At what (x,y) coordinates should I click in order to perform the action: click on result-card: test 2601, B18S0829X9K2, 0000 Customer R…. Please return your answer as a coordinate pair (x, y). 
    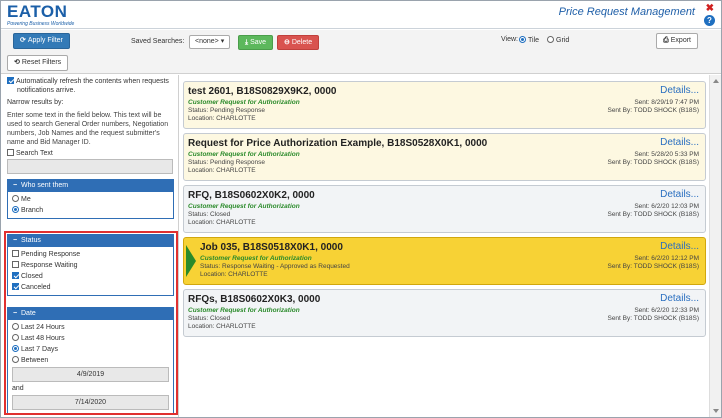
    Looking at the image, I should click on (444, 105).